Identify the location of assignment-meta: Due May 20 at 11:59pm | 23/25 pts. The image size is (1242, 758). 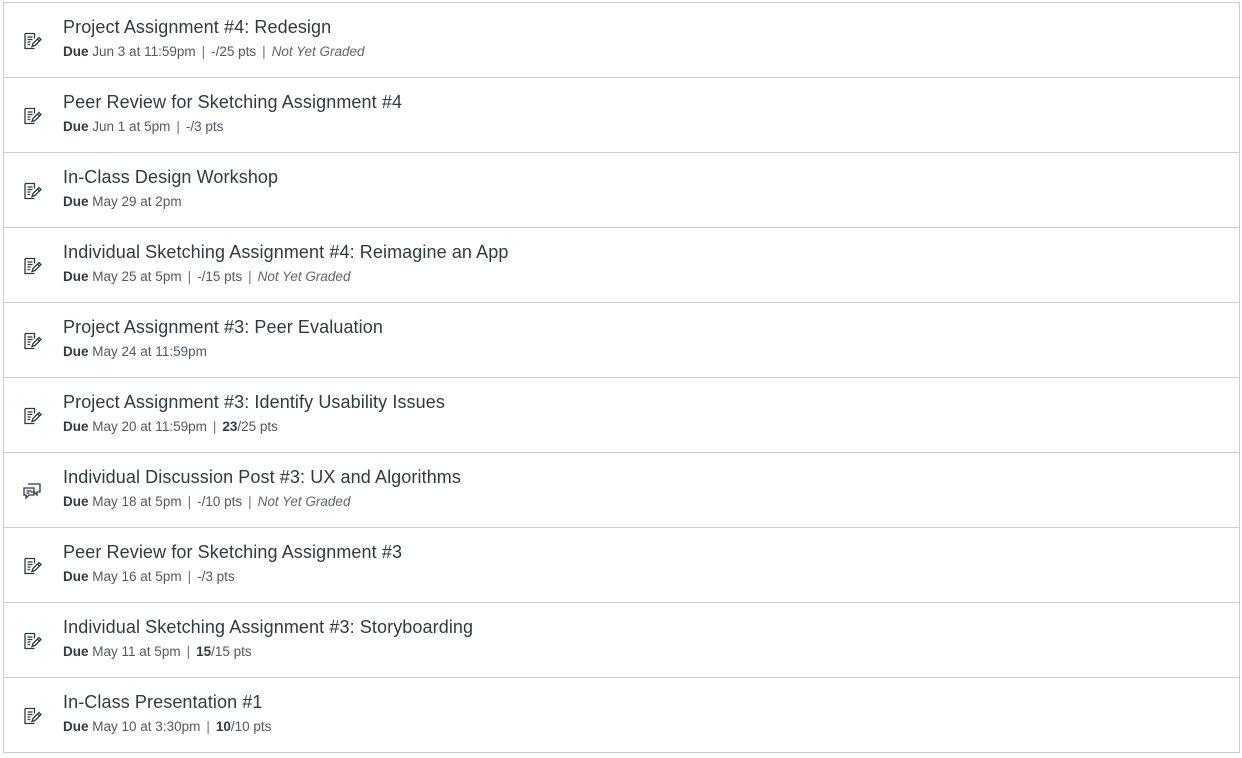
(170, 426).